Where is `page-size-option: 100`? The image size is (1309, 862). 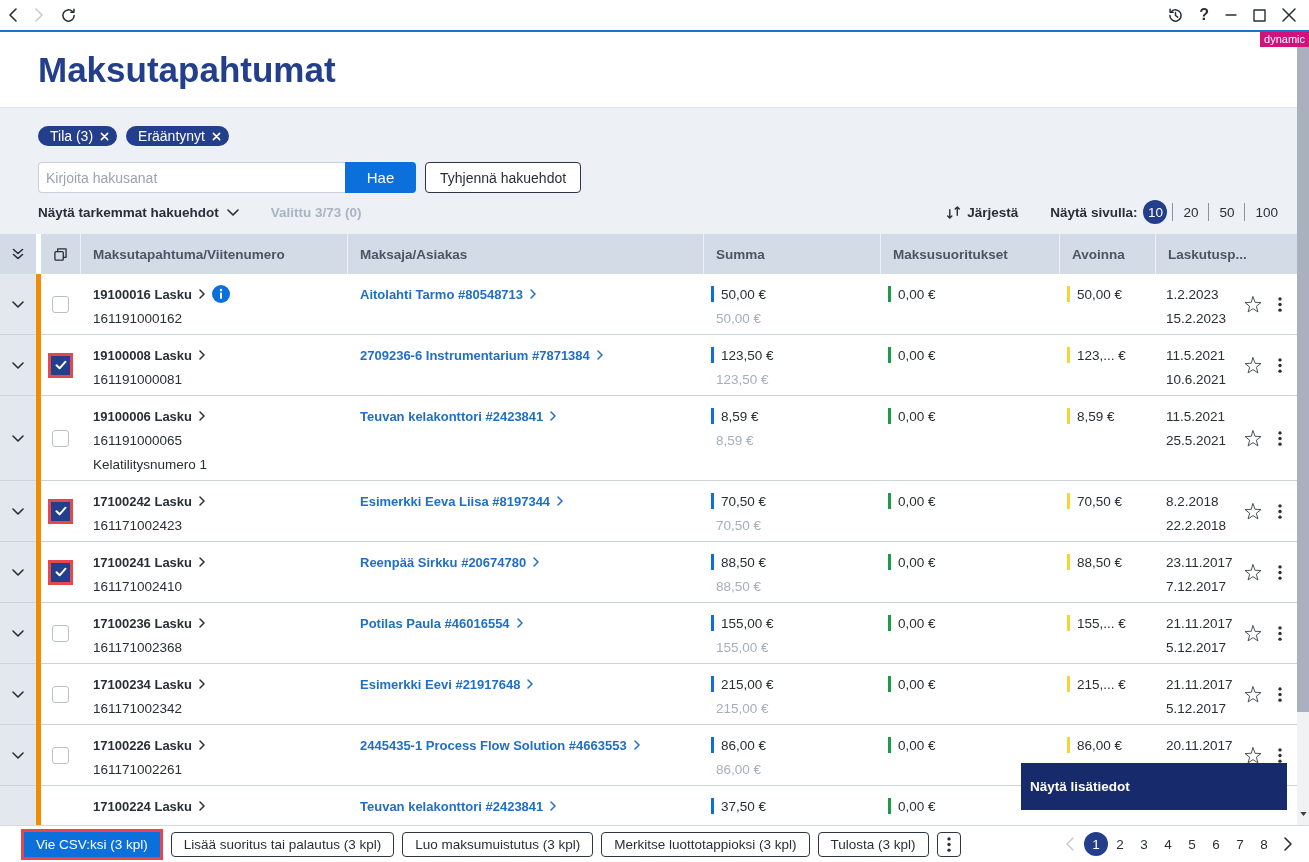 page-size-option: 100 is located at coordinates (1266, 212).